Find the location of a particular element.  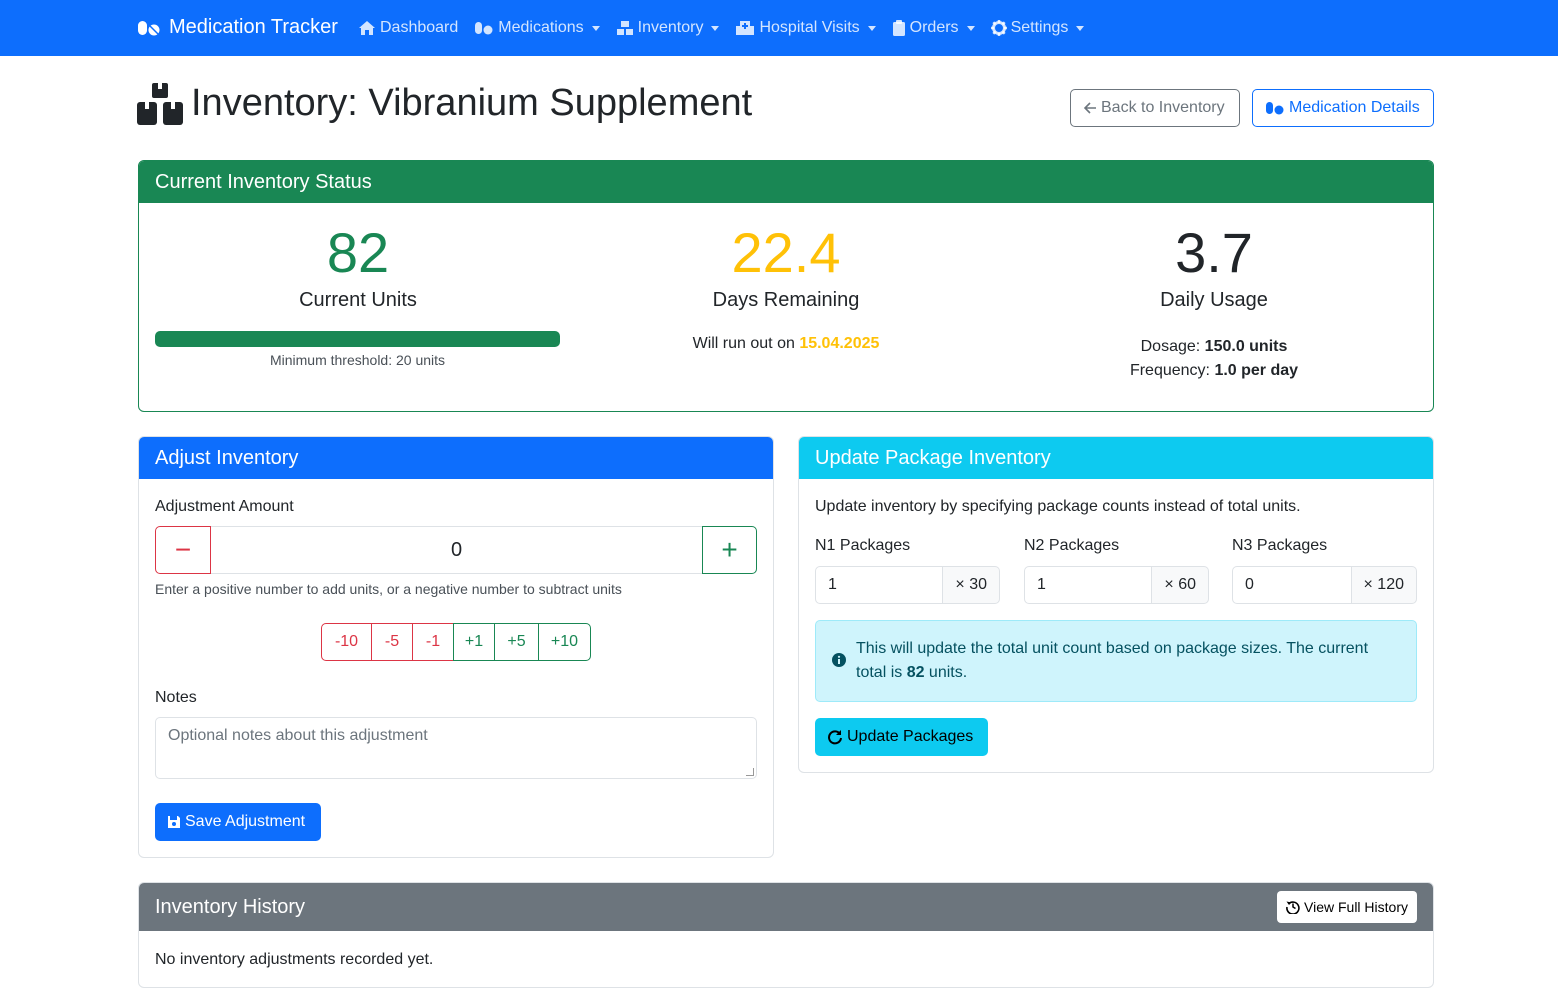

view-history-label: View Full History is located at coordinates (1356, 907).